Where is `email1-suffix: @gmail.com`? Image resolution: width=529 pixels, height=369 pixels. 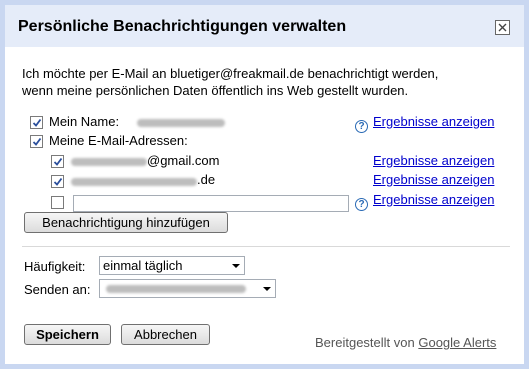
email1-suffix: @gmail.com is located at coordinates (183, 160).